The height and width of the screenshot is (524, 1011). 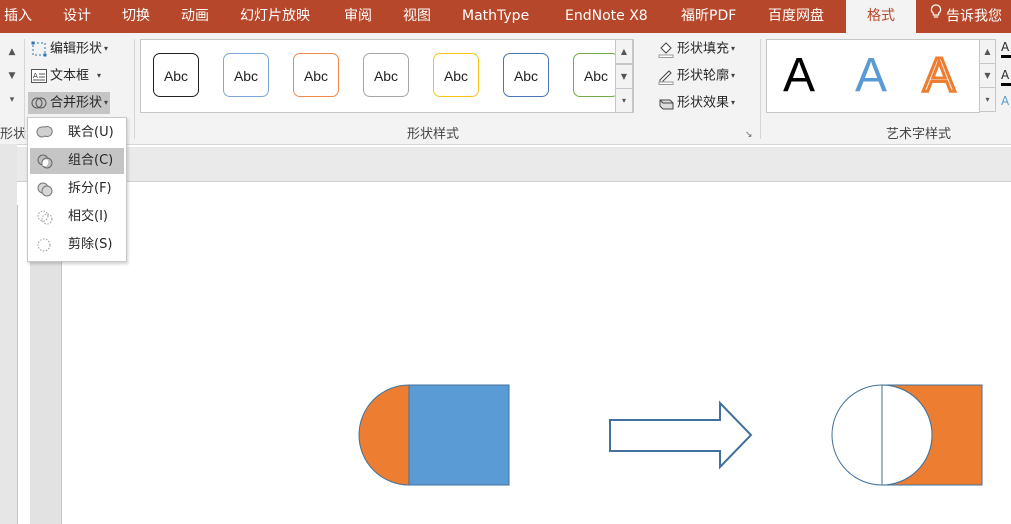 I want to click on text-effects-icon: A, so click(x=1006, y=102).